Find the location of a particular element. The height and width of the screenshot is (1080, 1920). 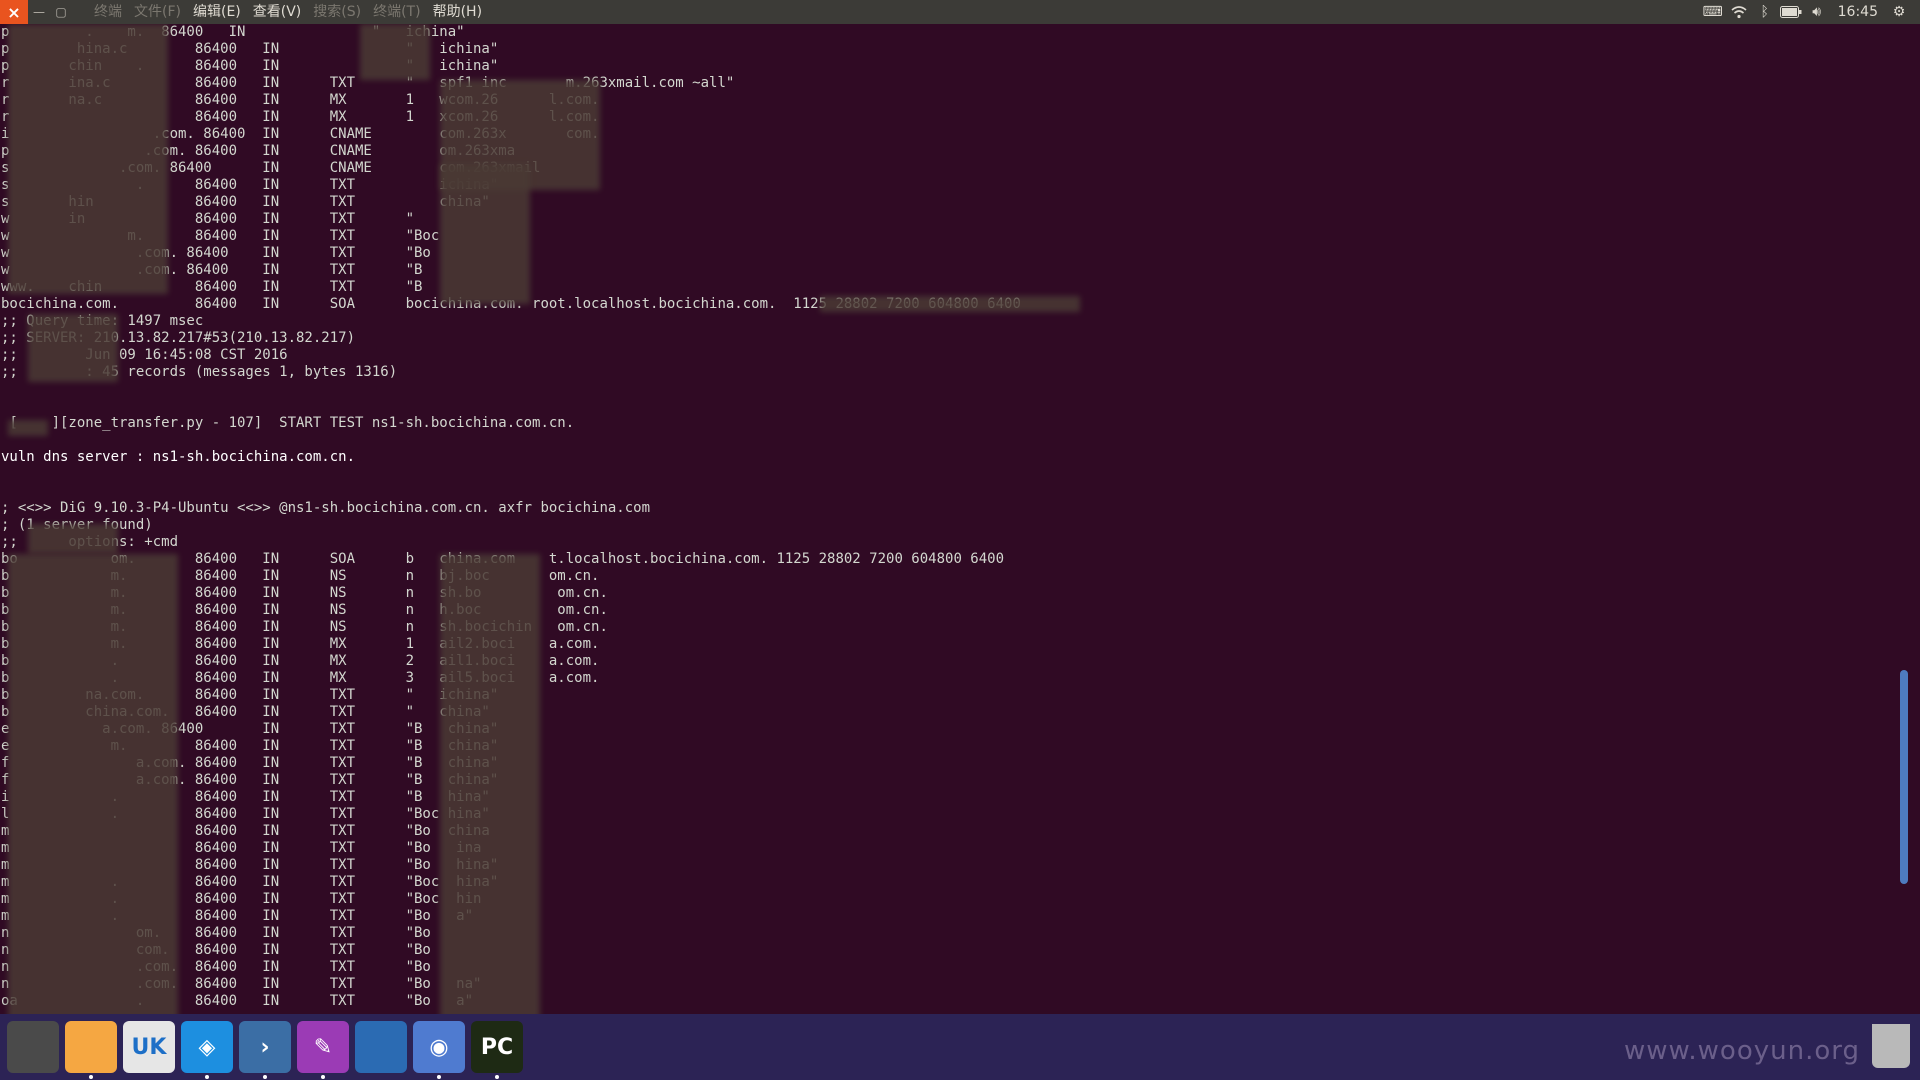

files-icon is located at coordinates (91, 1050).